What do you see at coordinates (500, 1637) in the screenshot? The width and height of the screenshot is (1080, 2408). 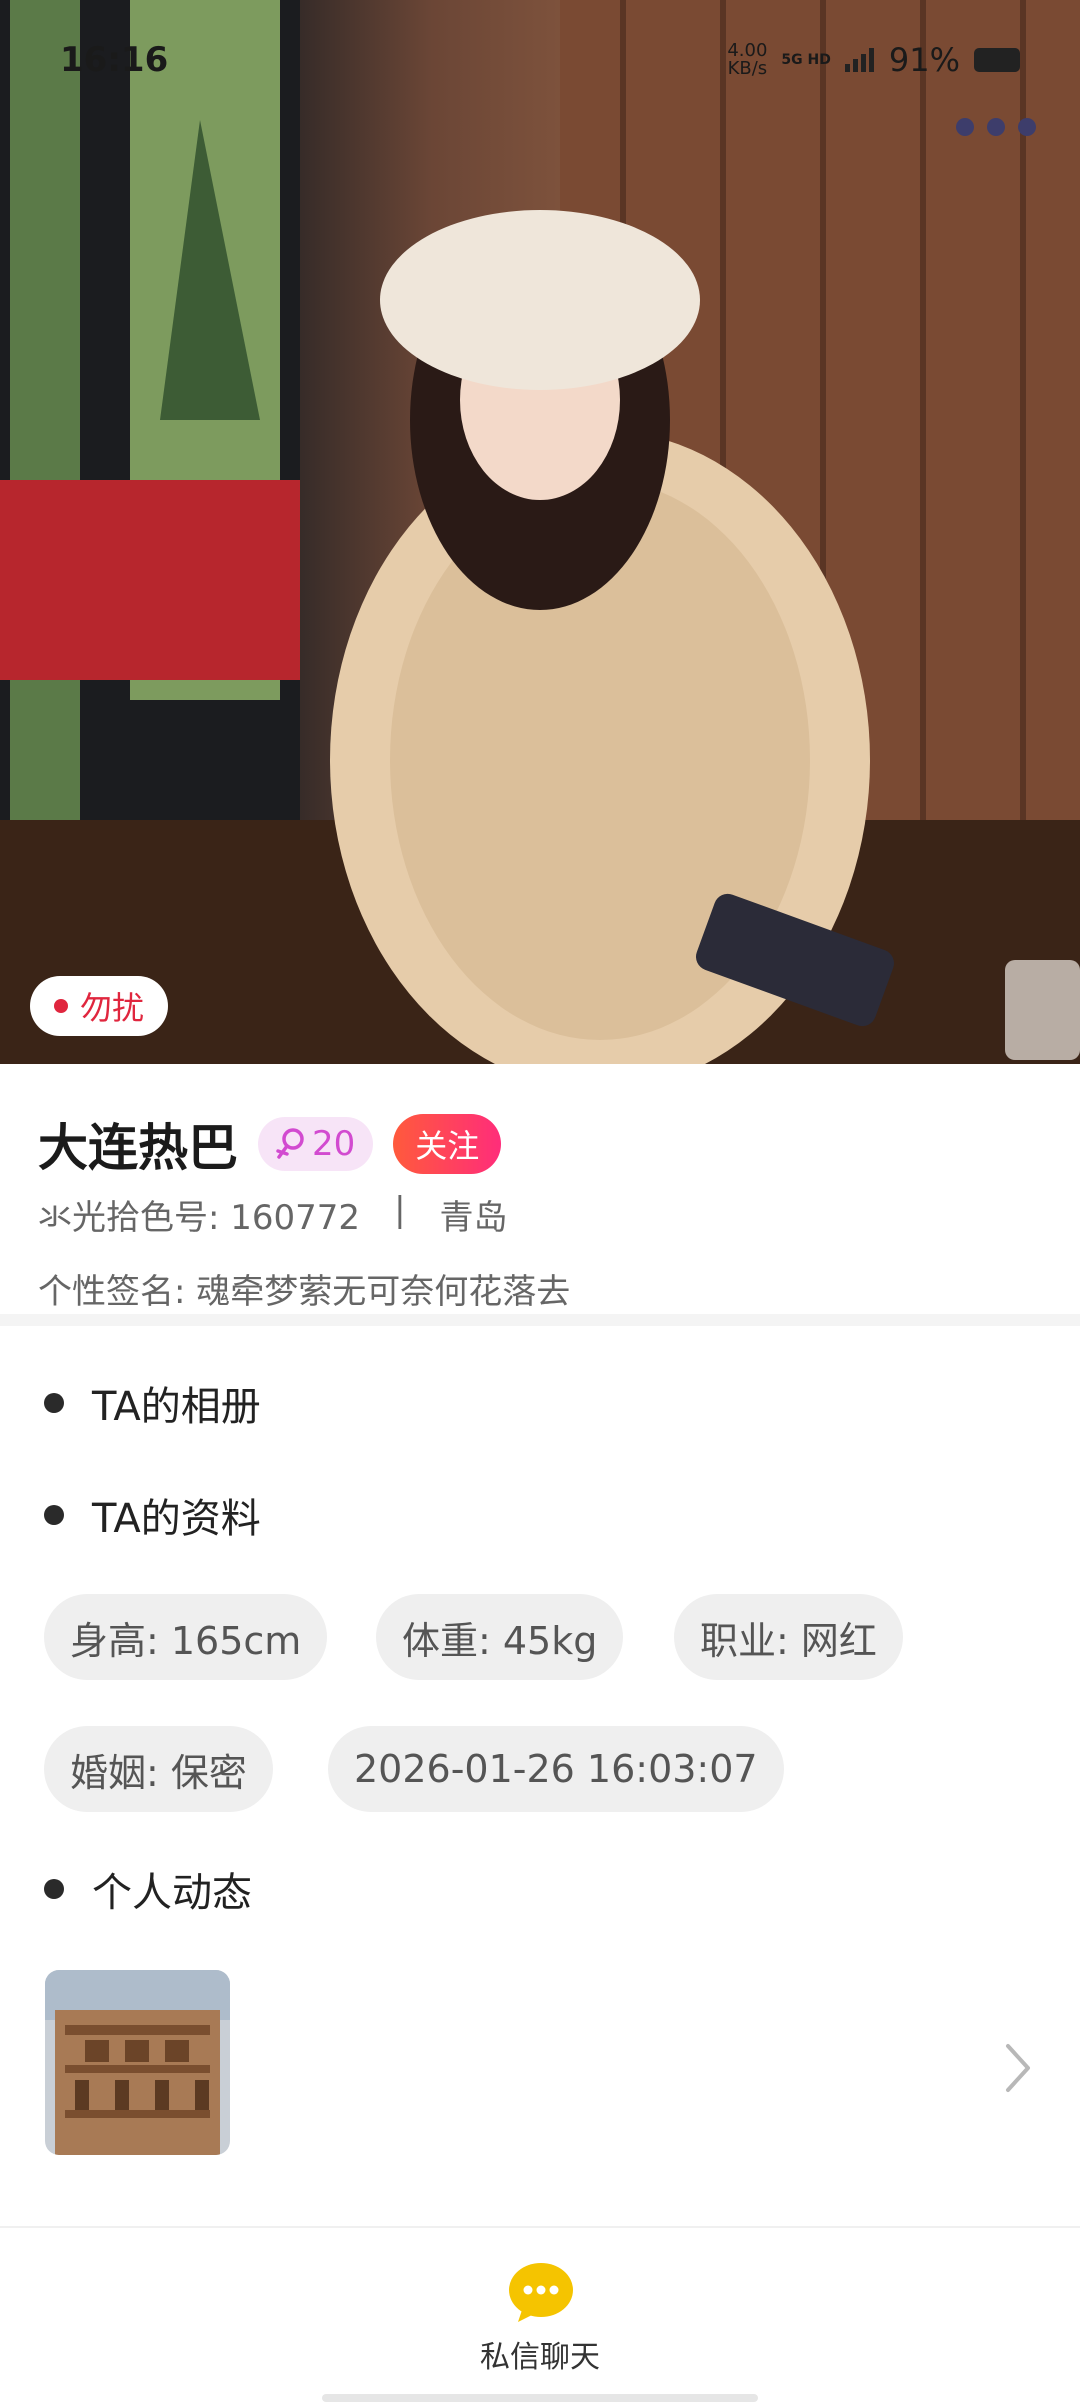 I see `tag-weight: 体重: 45kg` at bounding box center [500, 1637].